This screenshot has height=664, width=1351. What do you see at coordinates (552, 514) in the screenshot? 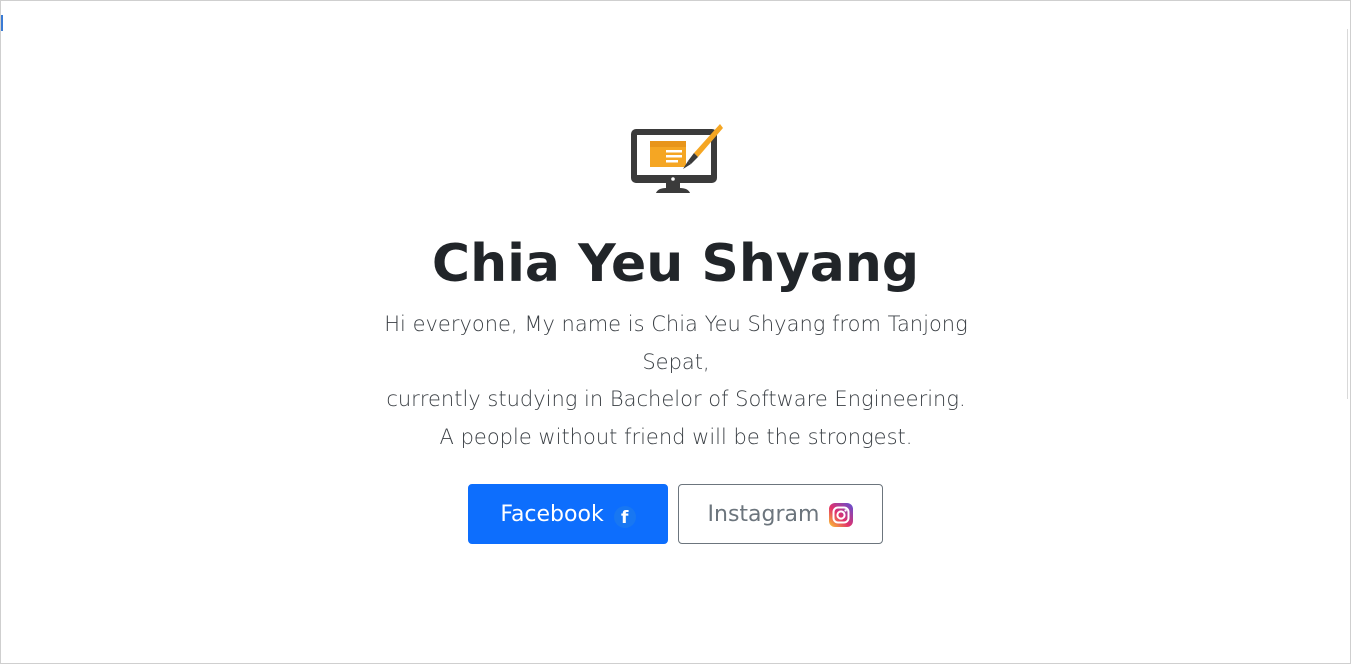
I see `facebook-button-label: Facebook` at bounding box center [552, 514].